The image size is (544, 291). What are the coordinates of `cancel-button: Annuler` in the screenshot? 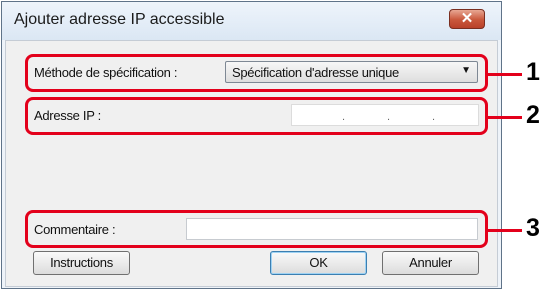 It's located at (430, 263).